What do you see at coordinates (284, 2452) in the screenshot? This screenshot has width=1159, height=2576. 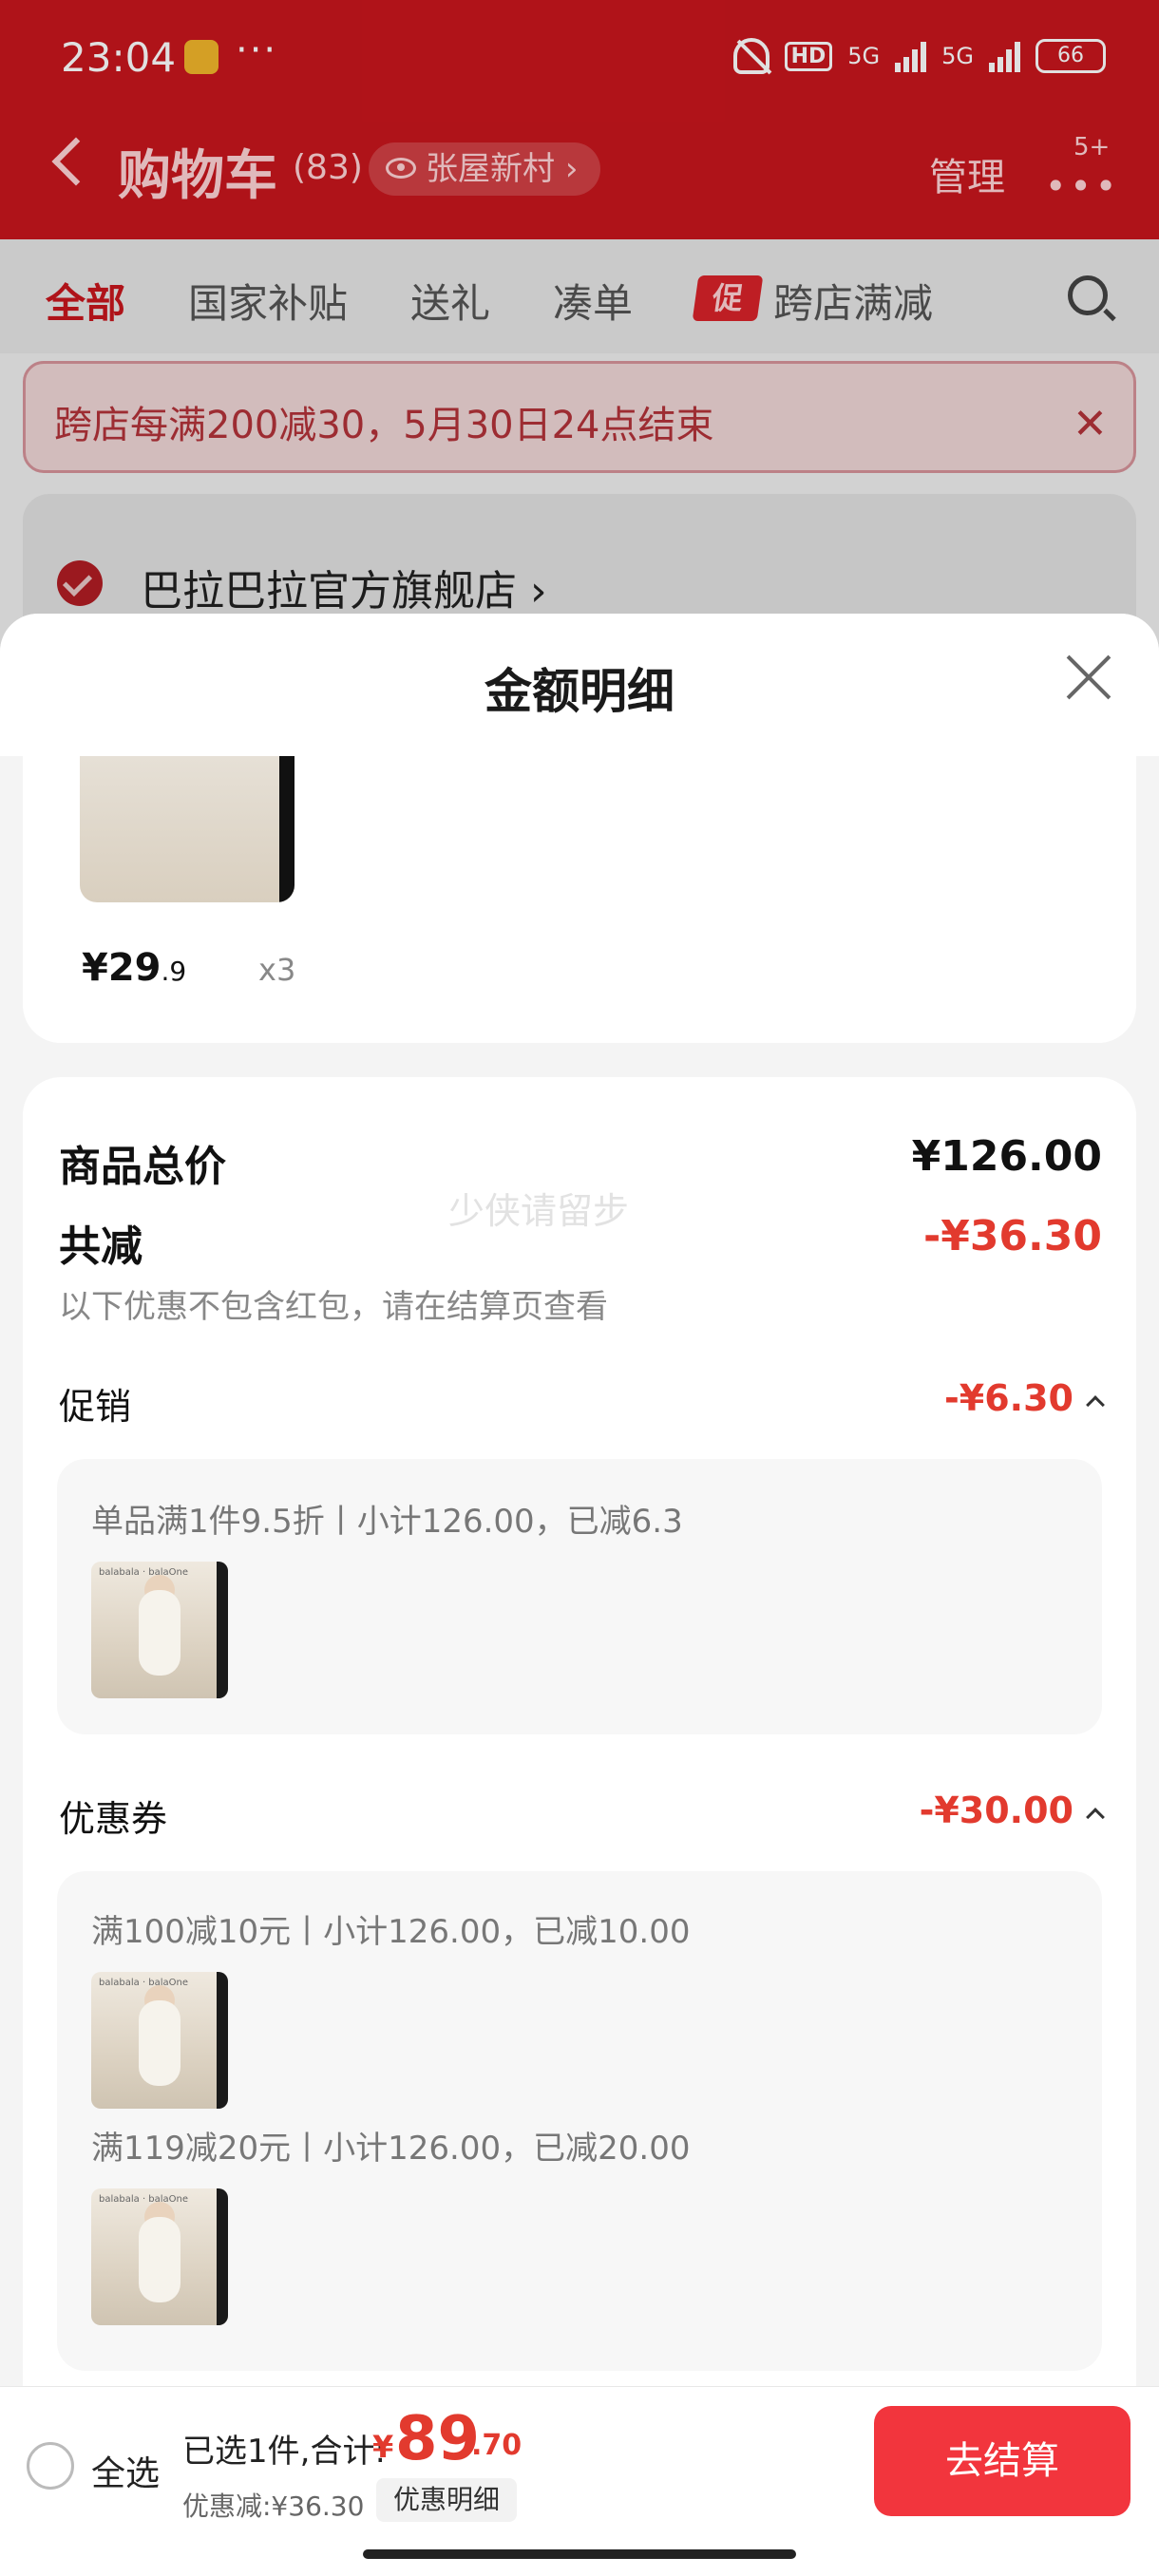 I see `selected-summary: 已选1件,合计:` at bounding box center [284, 2452].